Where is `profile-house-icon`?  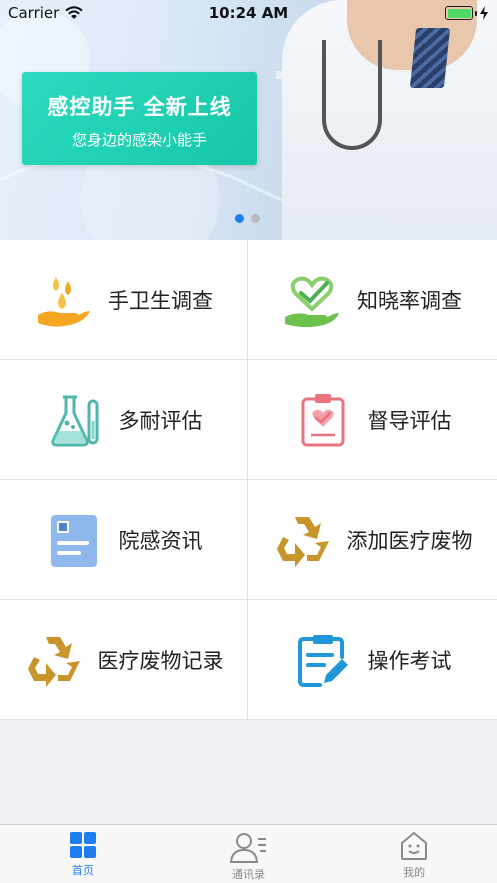
profile-house-icon is located at coordinates (414, 845).